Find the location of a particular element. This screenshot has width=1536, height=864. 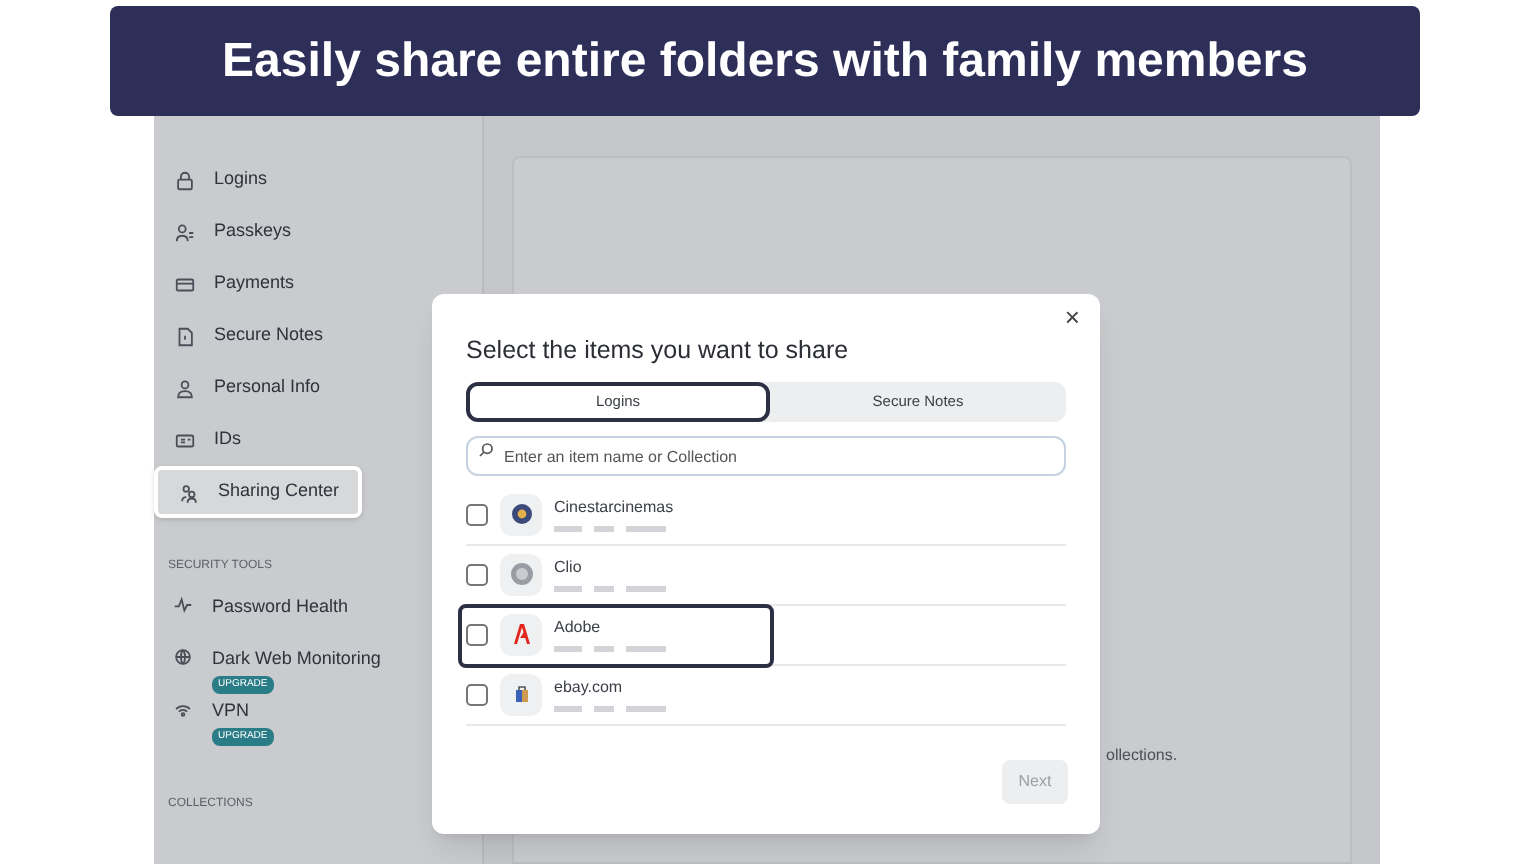

note-icon is located at coordinates (185, 336).